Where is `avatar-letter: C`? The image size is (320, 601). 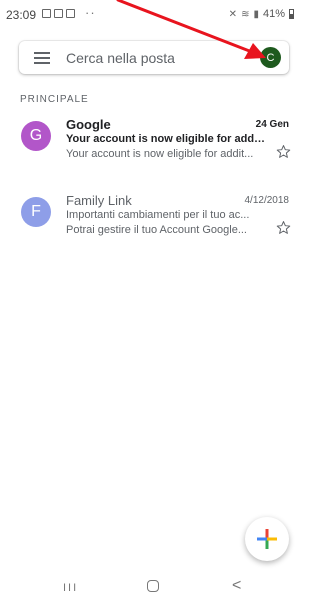 avatar-letter: C is located at coordinates (270, 57).